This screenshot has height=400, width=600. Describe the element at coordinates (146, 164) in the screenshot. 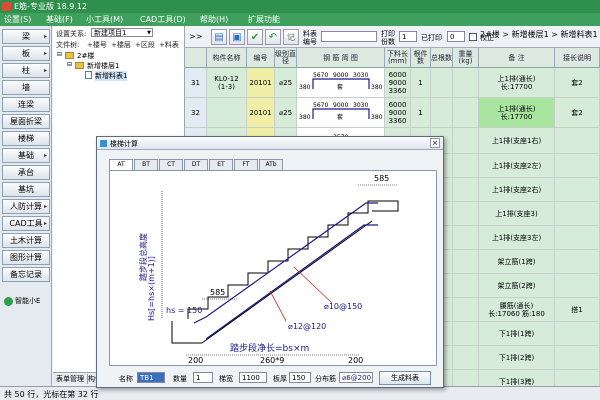

I see `tab-bt: BT` at that location.